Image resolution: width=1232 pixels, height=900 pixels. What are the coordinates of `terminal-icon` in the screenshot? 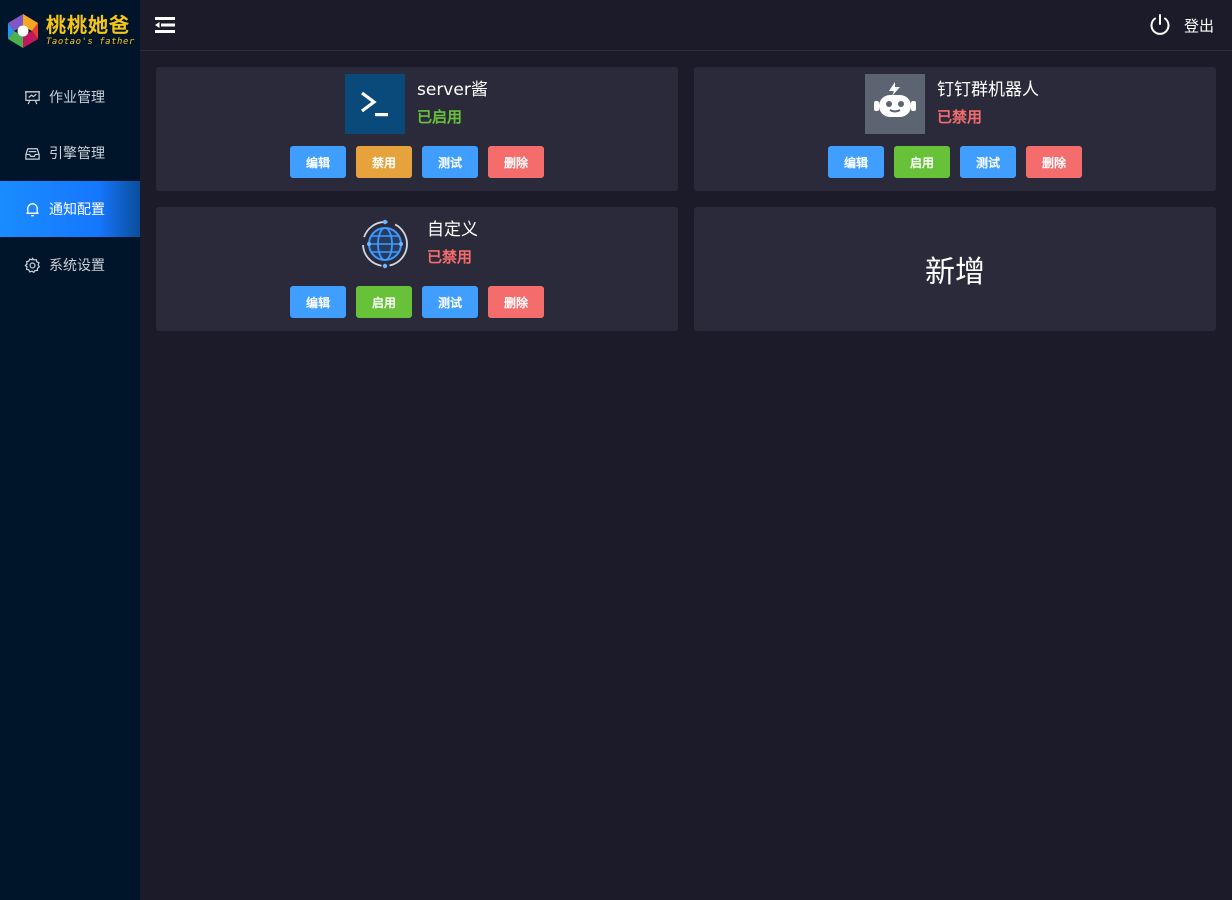 It's located at (375, 104).